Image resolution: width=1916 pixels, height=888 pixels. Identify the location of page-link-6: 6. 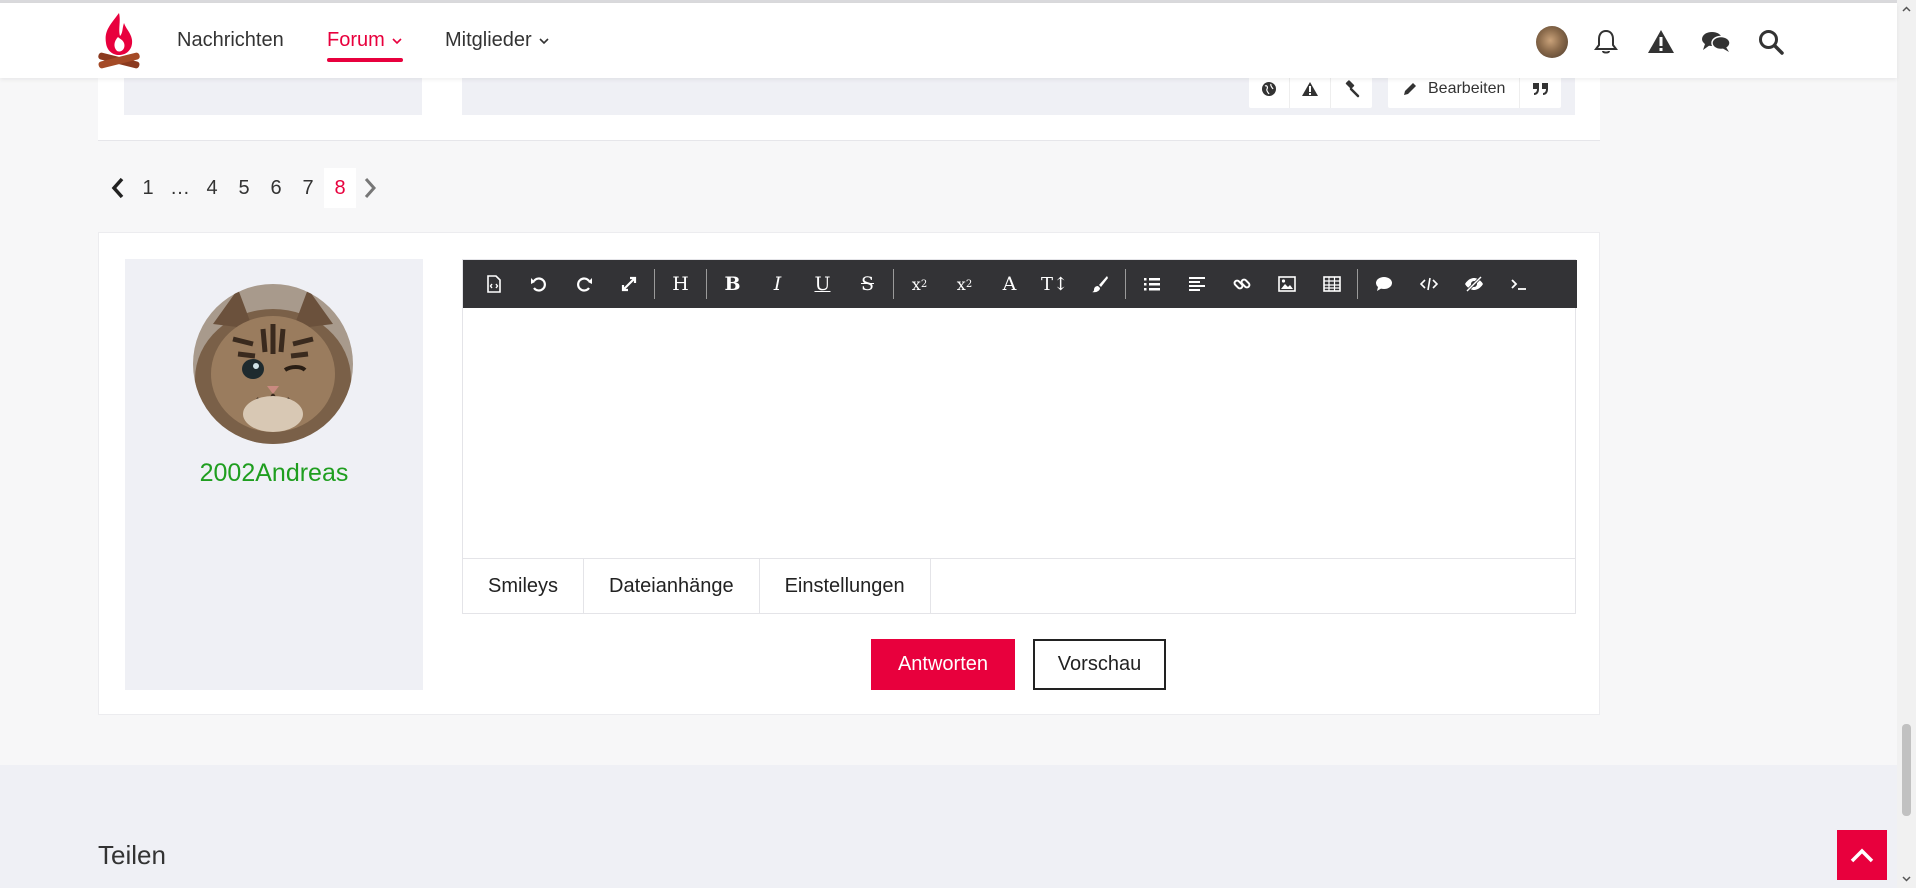
(276, 188).